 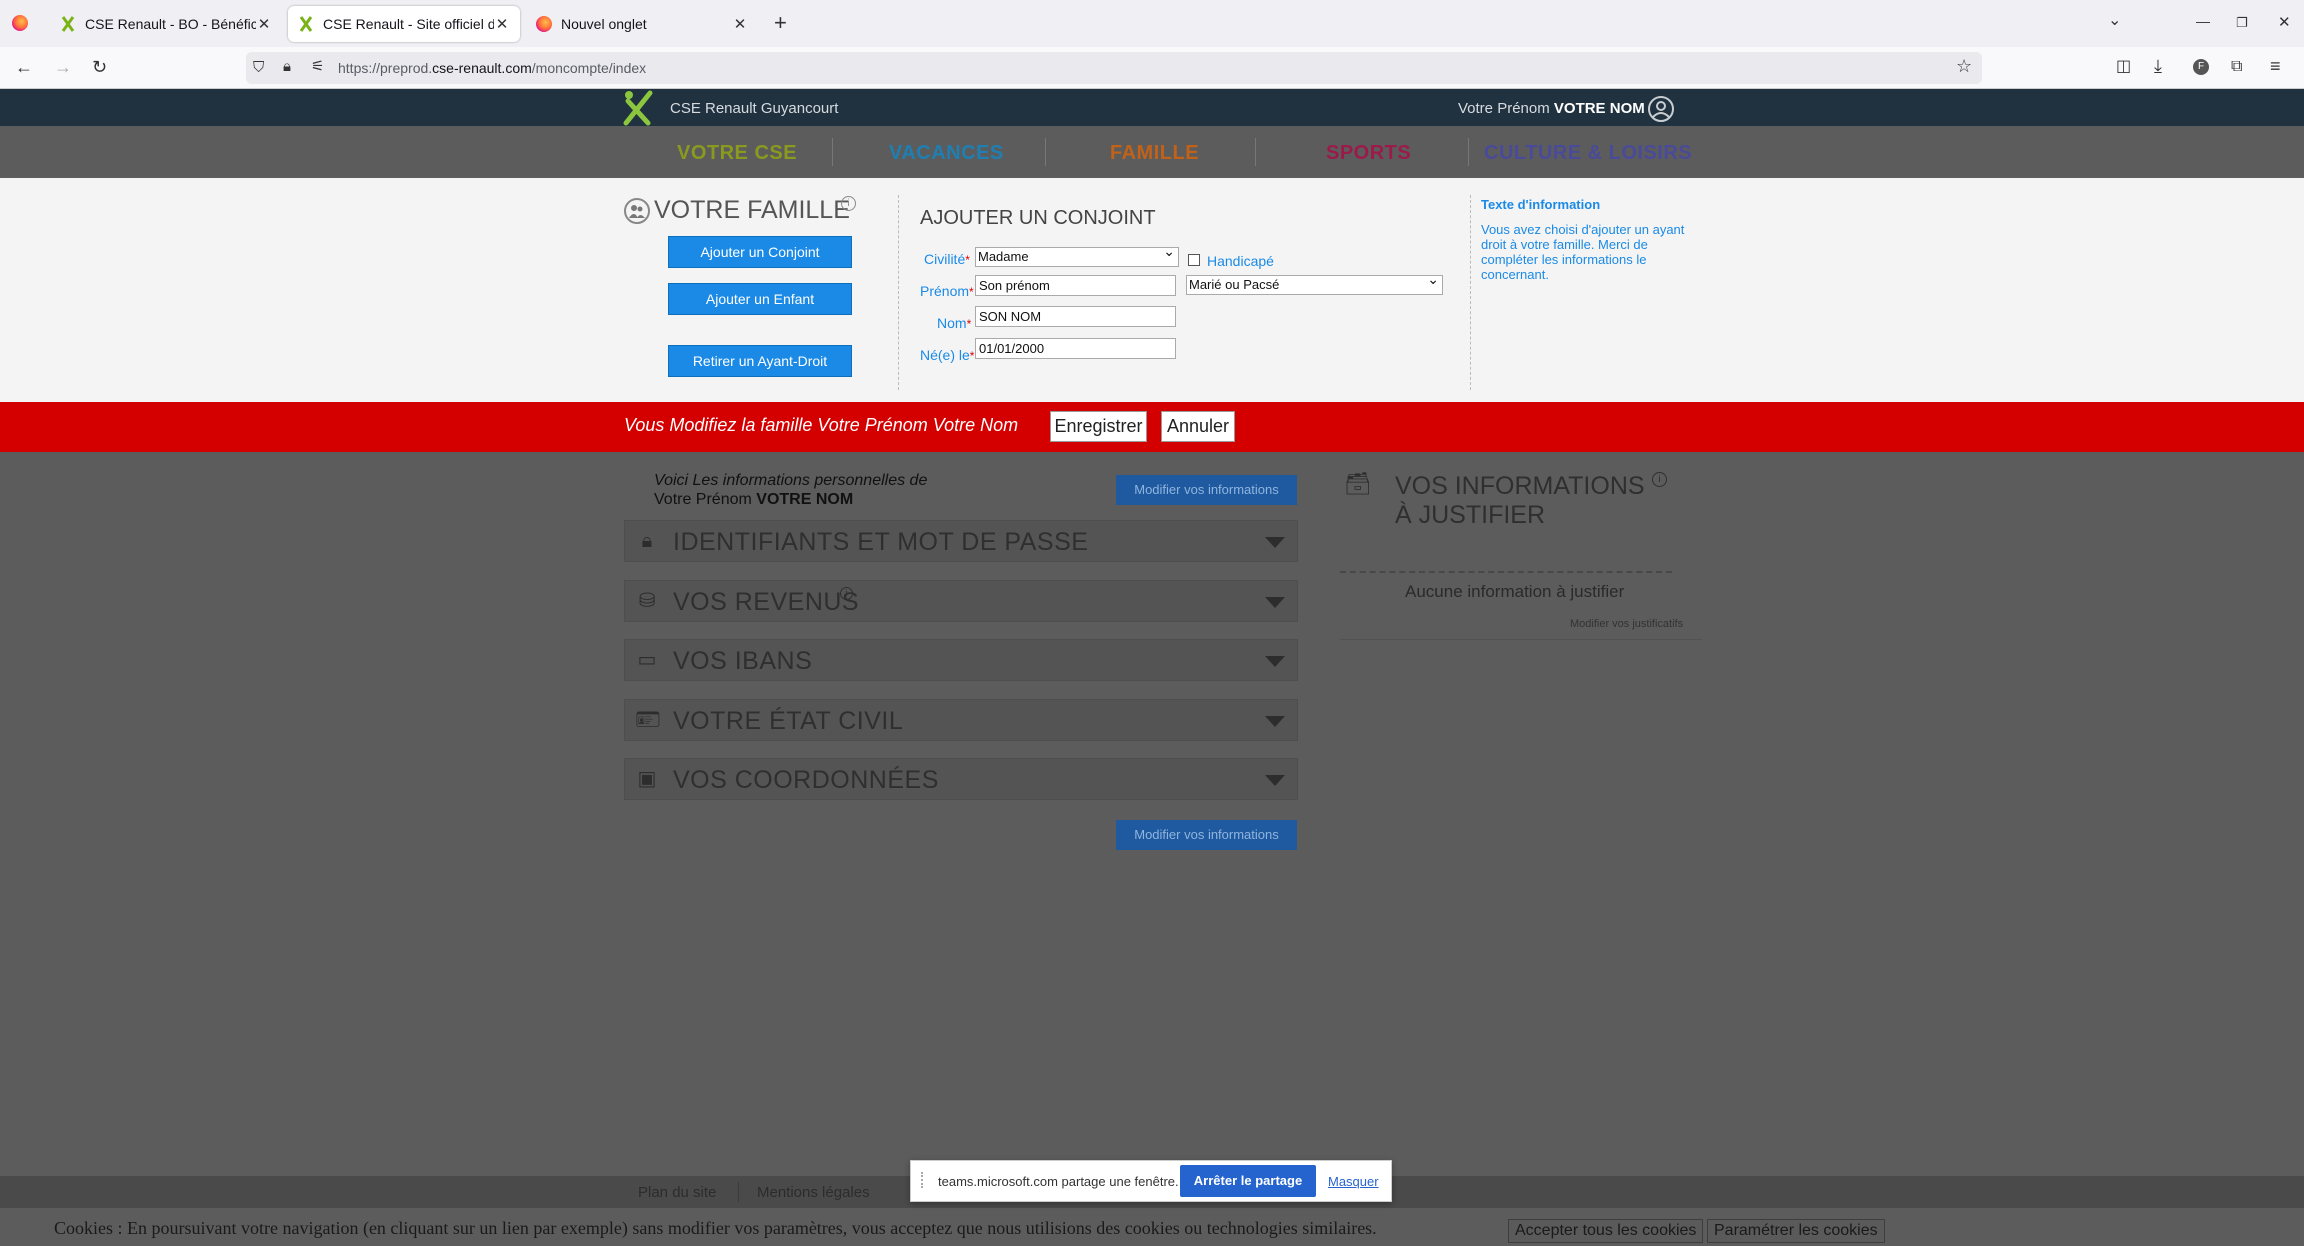 I want to click on accordion-coordonnees: ▣ VOS COORDONNÉES, so click(x=961, y=779).